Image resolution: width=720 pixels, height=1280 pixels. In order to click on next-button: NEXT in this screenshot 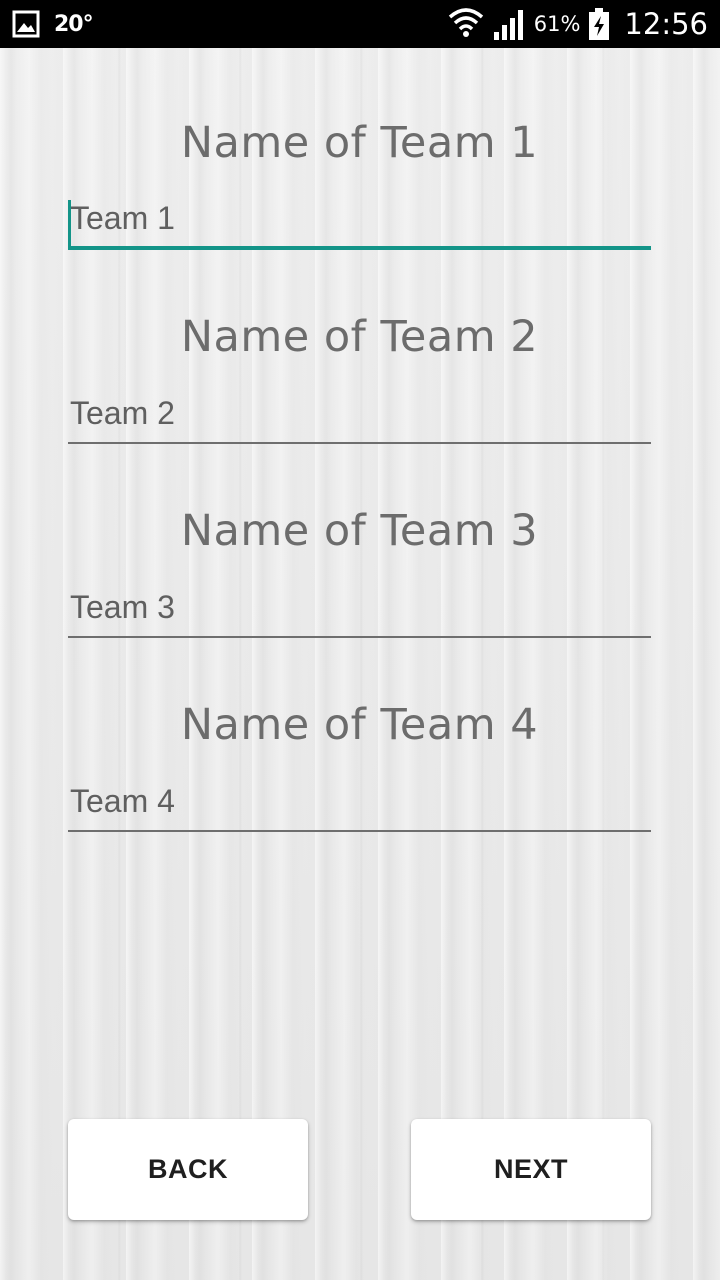, I will do `click(531, 1169)`.